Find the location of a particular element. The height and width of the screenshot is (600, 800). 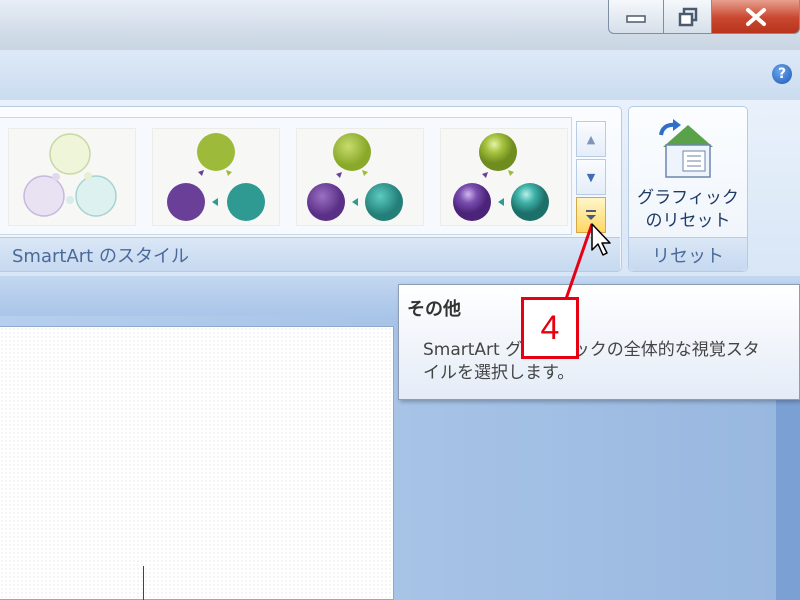

restore-icon is located at coordinates (687, 16).